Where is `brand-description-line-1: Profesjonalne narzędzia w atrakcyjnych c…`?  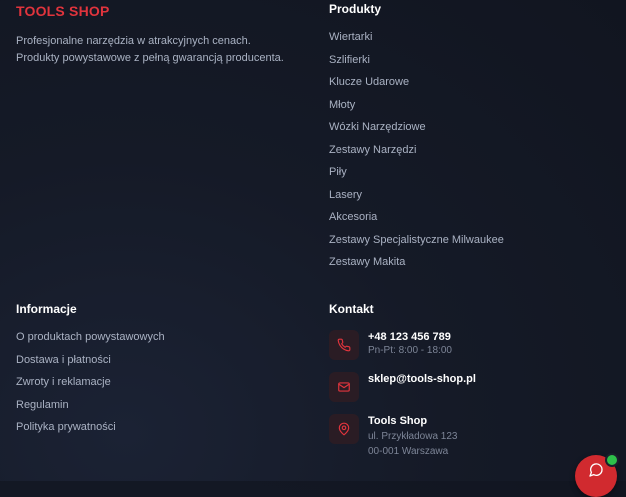
brand-description-line-1: Profesjonalne narzędzia w atrakcyjnych c… is located at coordinates (133, 41).